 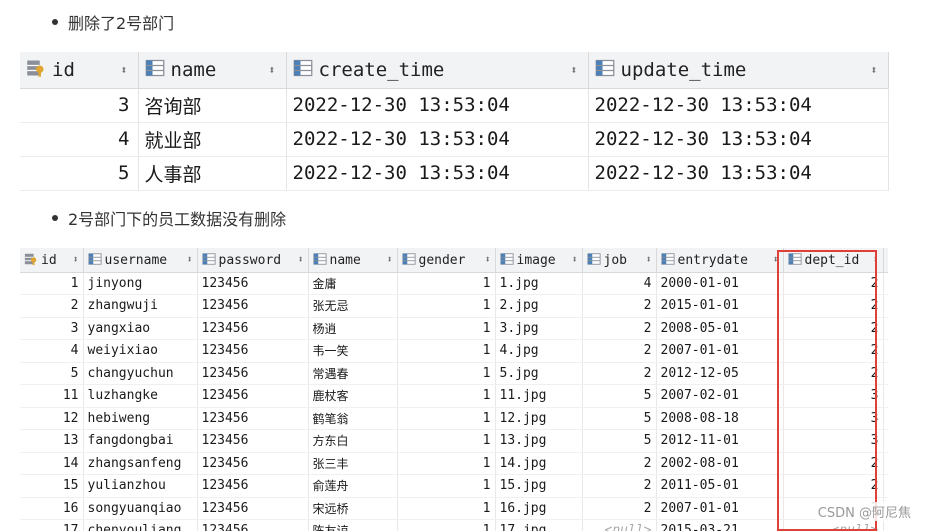 I want to click on column-header-id: id ⬍, so click(x=52, y=260).